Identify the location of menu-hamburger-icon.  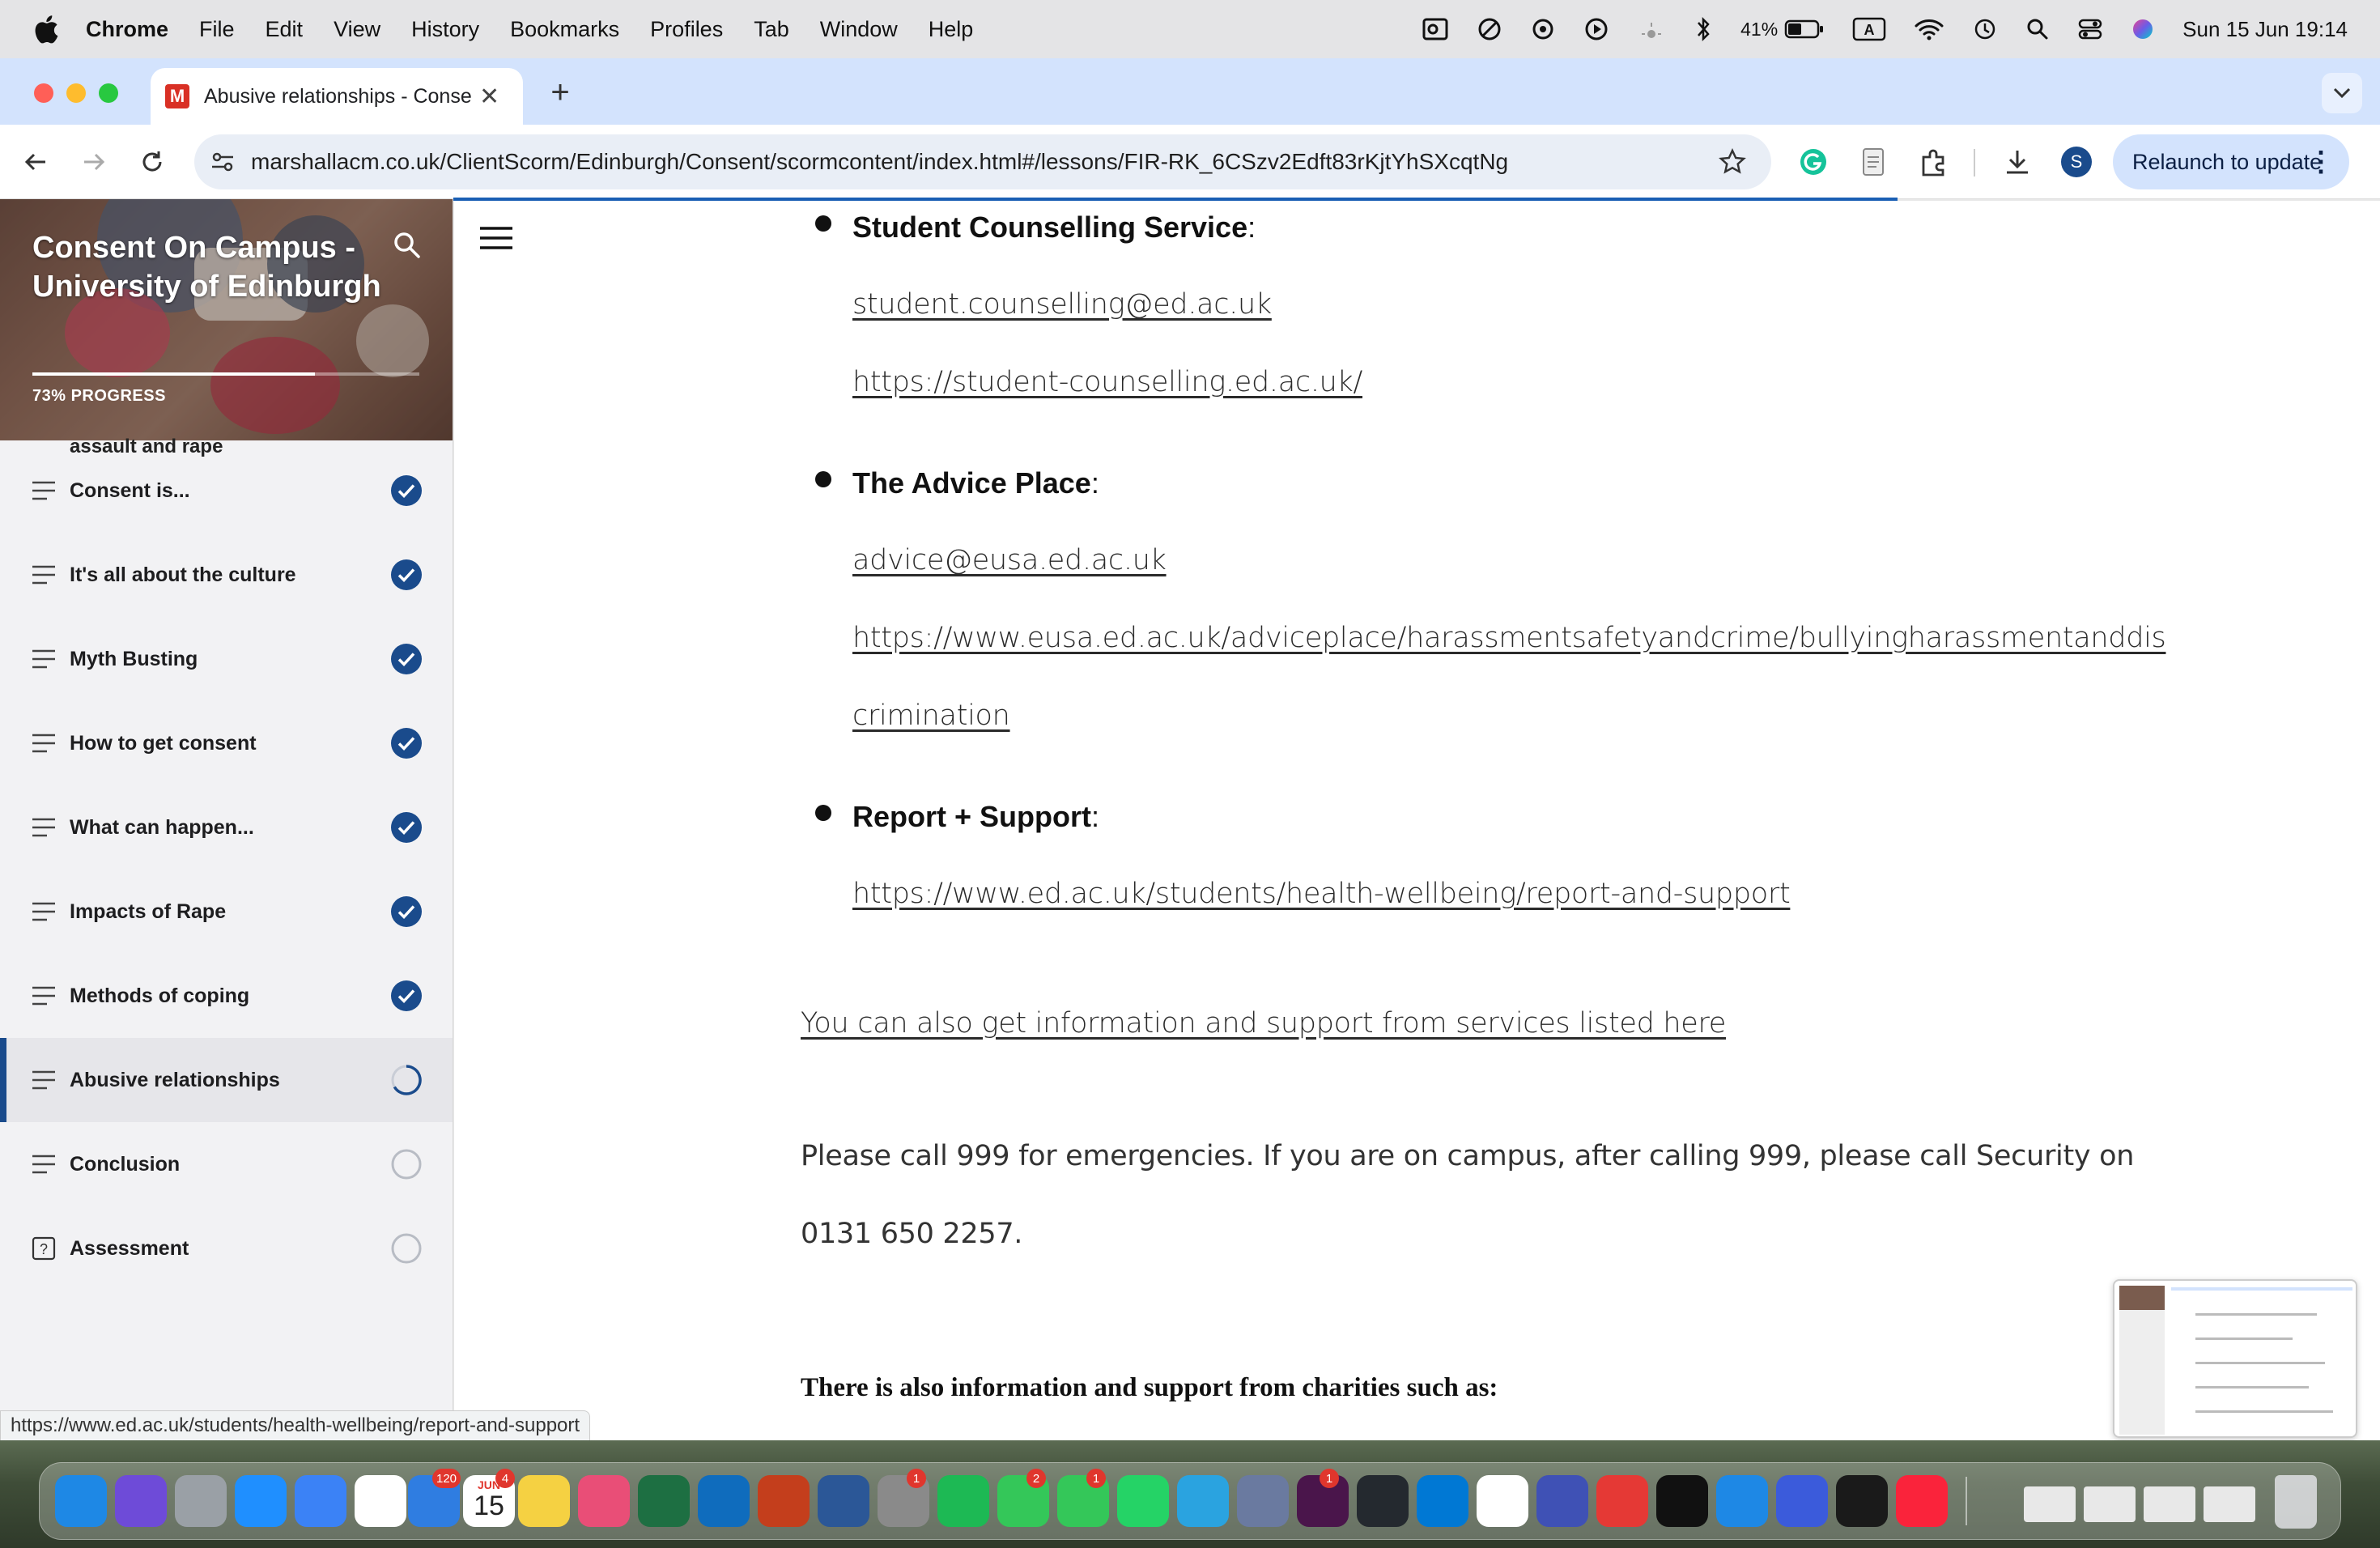
(496, 238).